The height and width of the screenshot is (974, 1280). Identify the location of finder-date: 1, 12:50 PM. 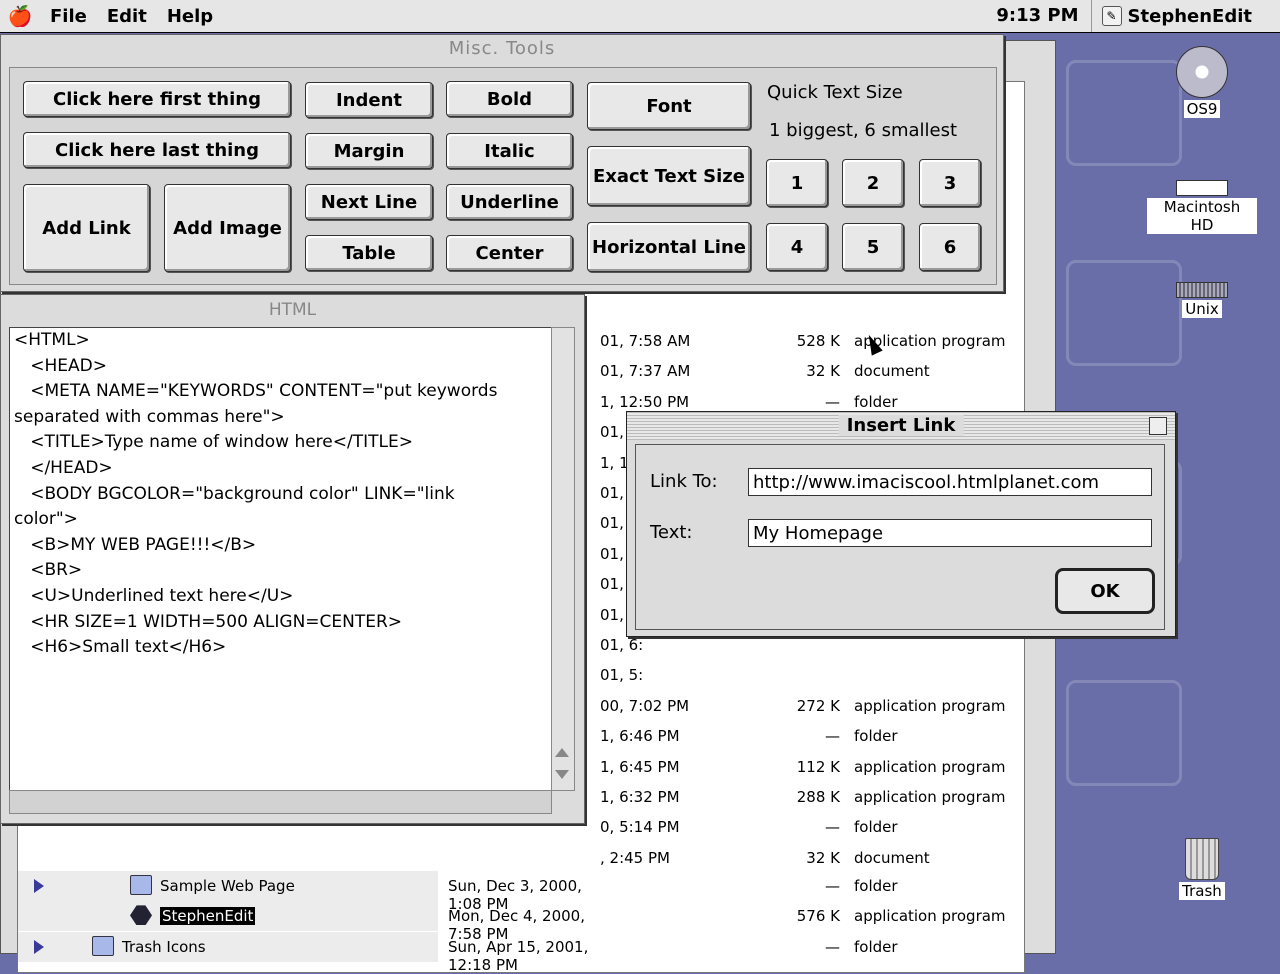
(645, 401).